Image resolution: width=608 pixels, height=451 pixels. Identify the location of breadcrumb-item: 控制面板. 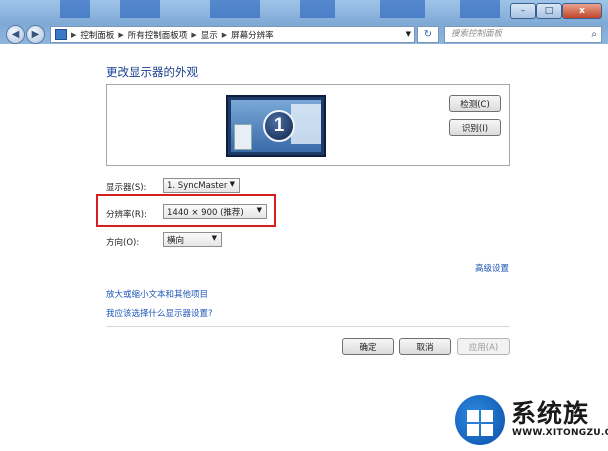
(97, 35).